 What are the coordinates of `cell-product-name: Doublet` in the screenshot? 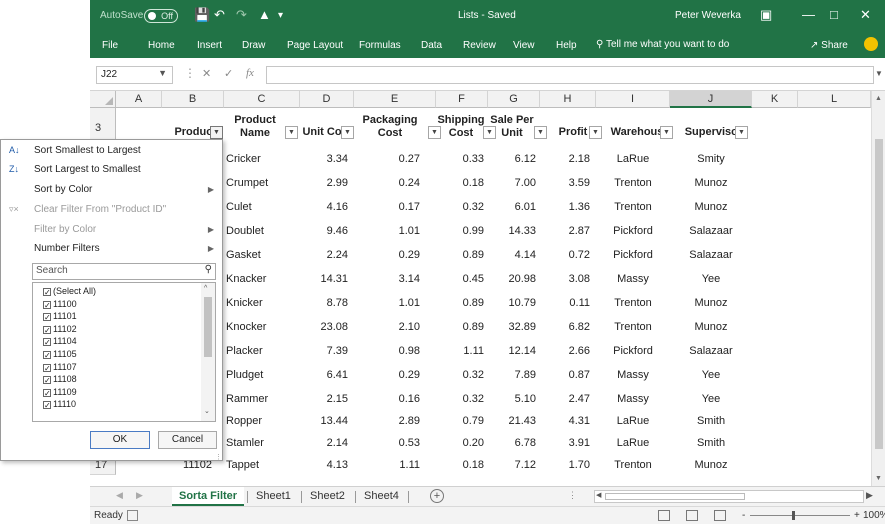 It's located at (264, 231).